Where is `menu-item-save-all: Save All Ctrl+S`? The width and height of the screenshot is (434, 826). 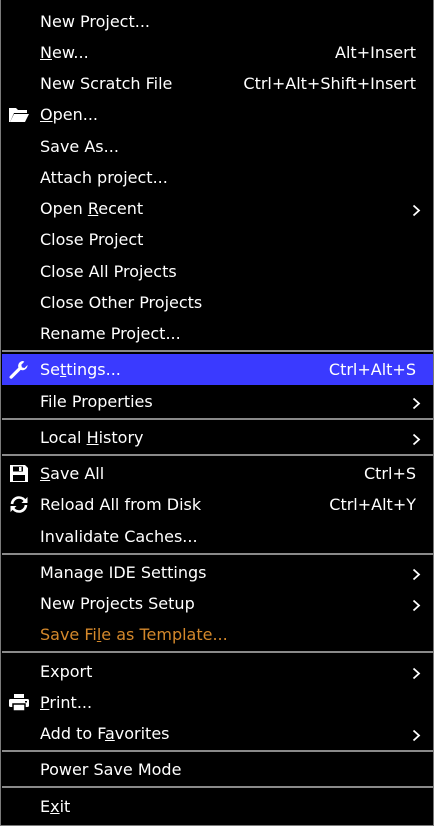 menu-item-save-all: Save All Ctrl+S is located at coordinates (217, 473).